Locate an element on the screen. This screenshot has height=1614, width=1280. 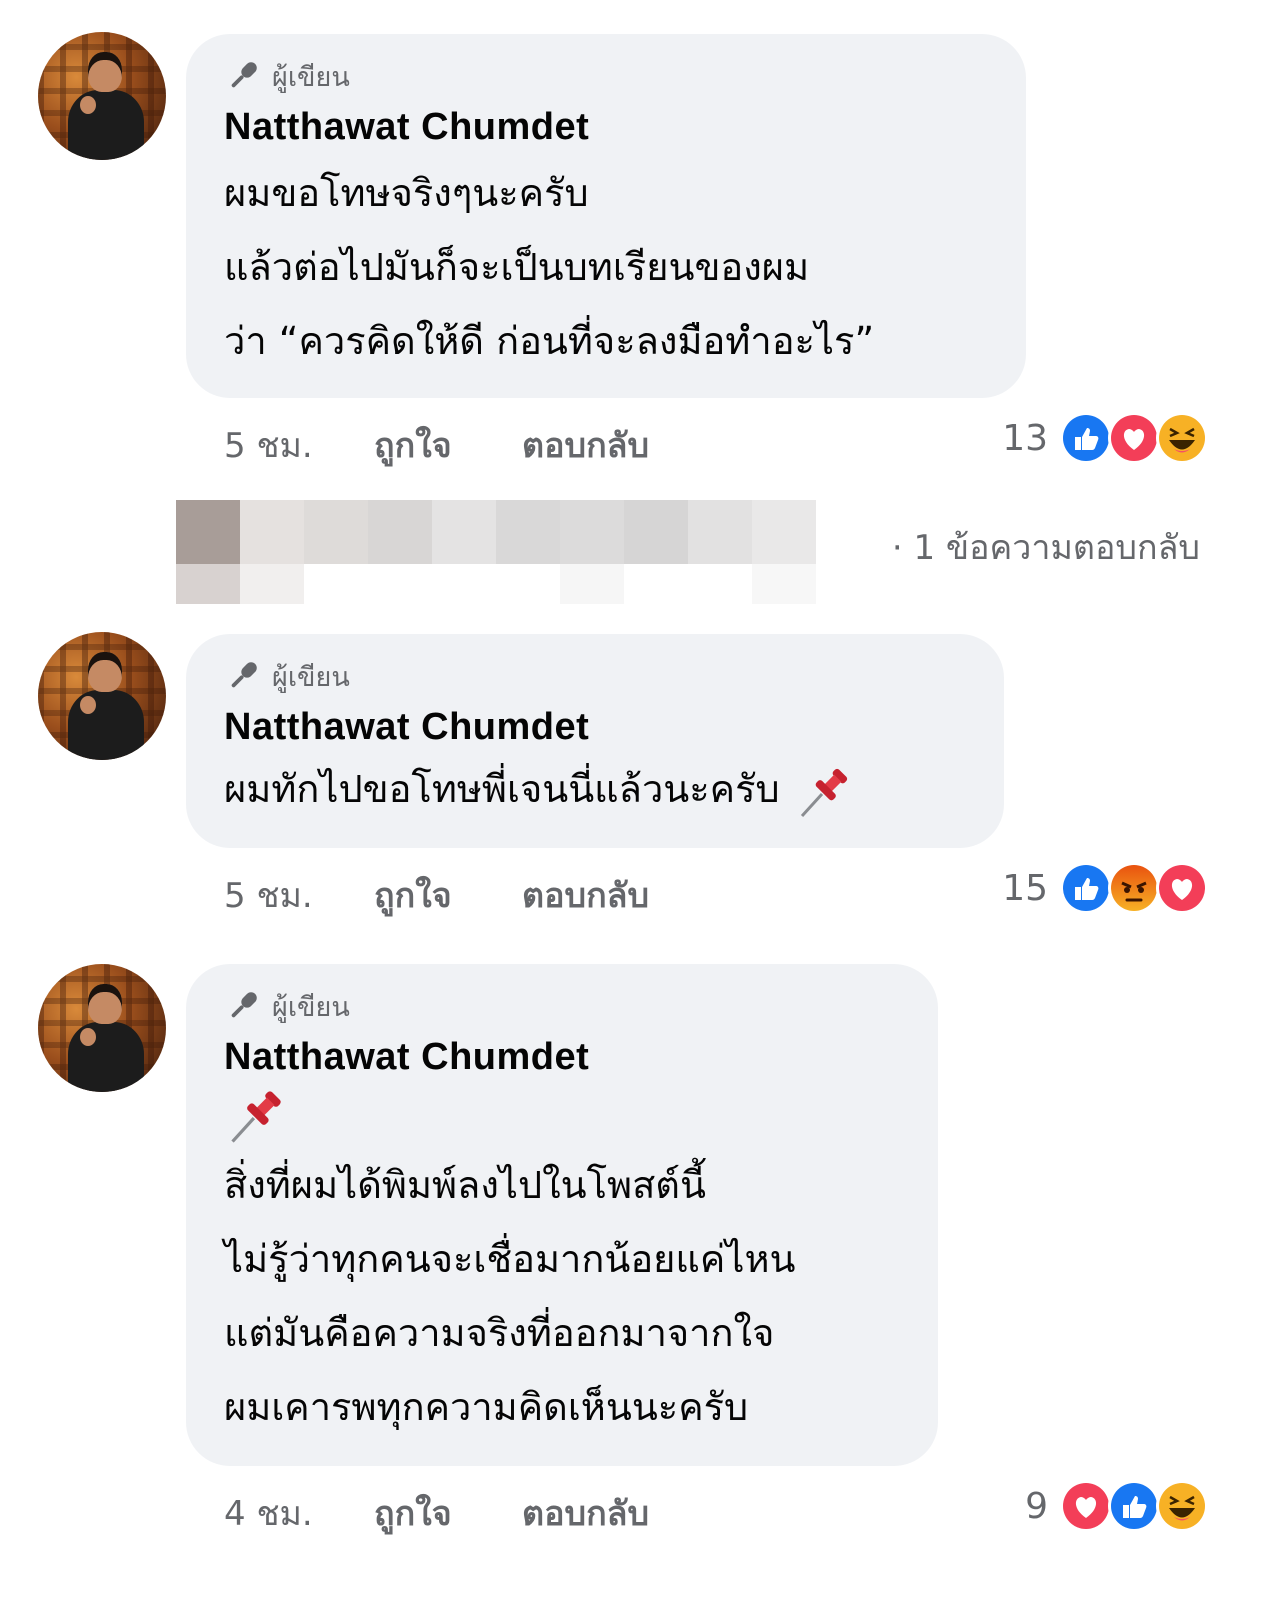
comment-actions: 4 ชม. ถูกใจ ตอบกลับ is located at coordinates (436, 1513).